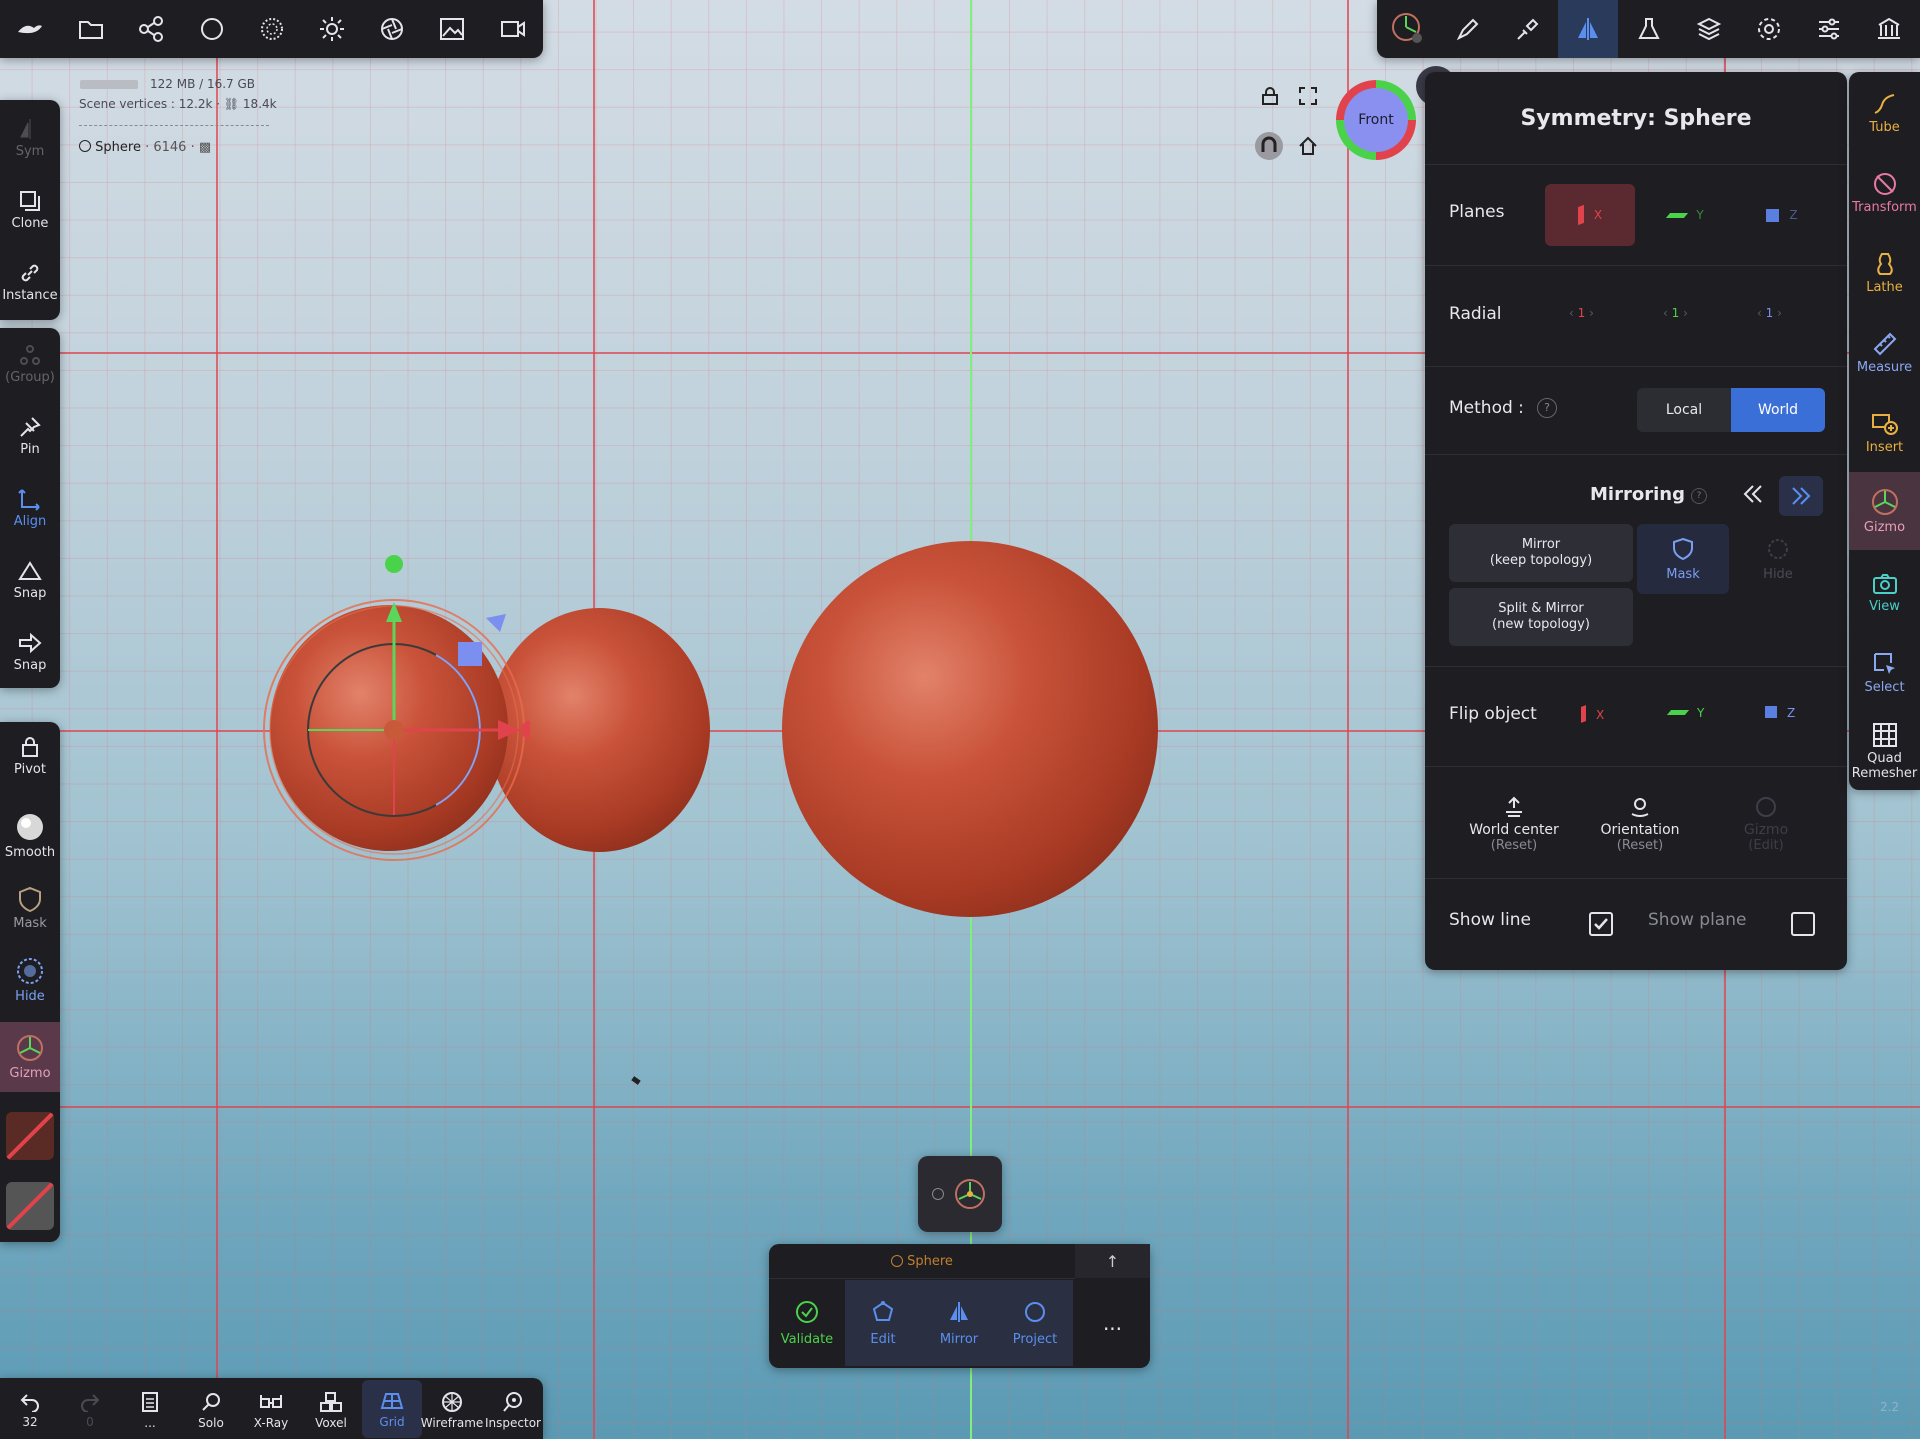 Image resolution: width=1920 pixels, height=1439 pixels. Describe the element at coordinates (1675, 313) in the screenshot. I see `radial-y-stepper: ‹ 1 ›` at that location.